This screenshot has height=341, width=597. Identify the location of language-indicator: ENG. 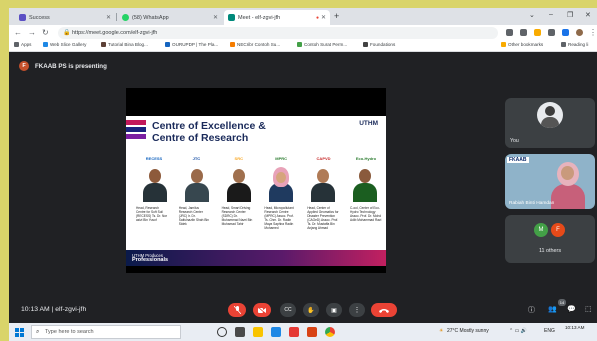
(549, 331).